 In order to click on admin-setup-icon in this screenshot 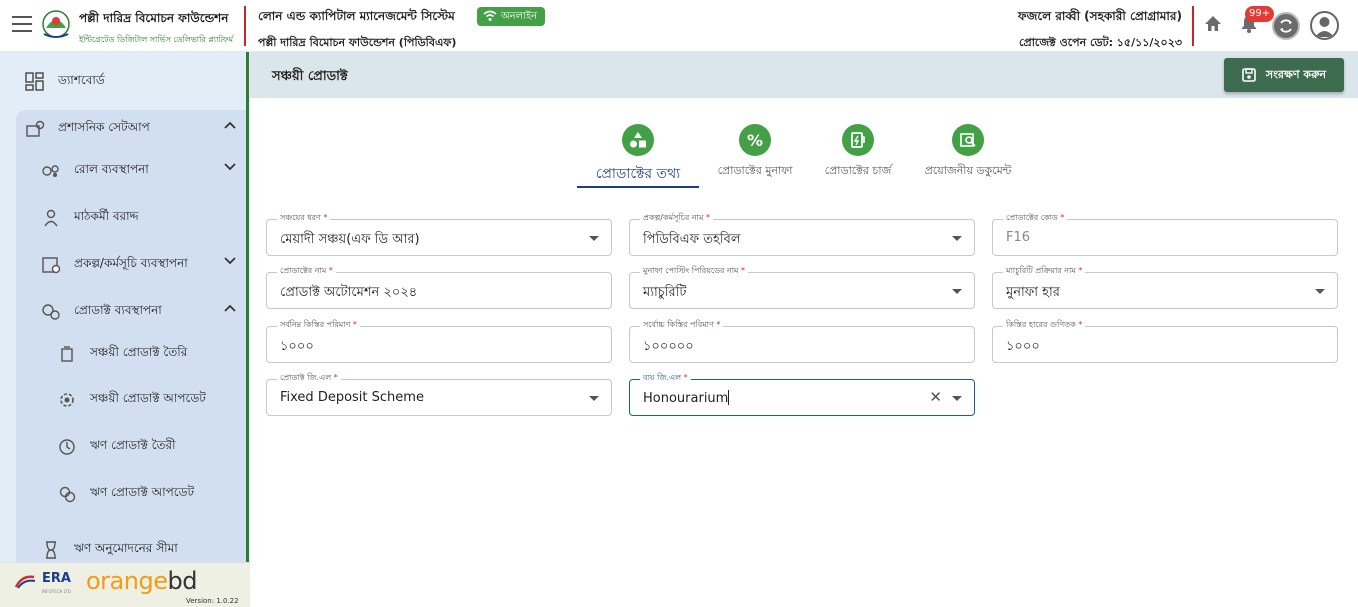, I will do `click(35, 129)`.